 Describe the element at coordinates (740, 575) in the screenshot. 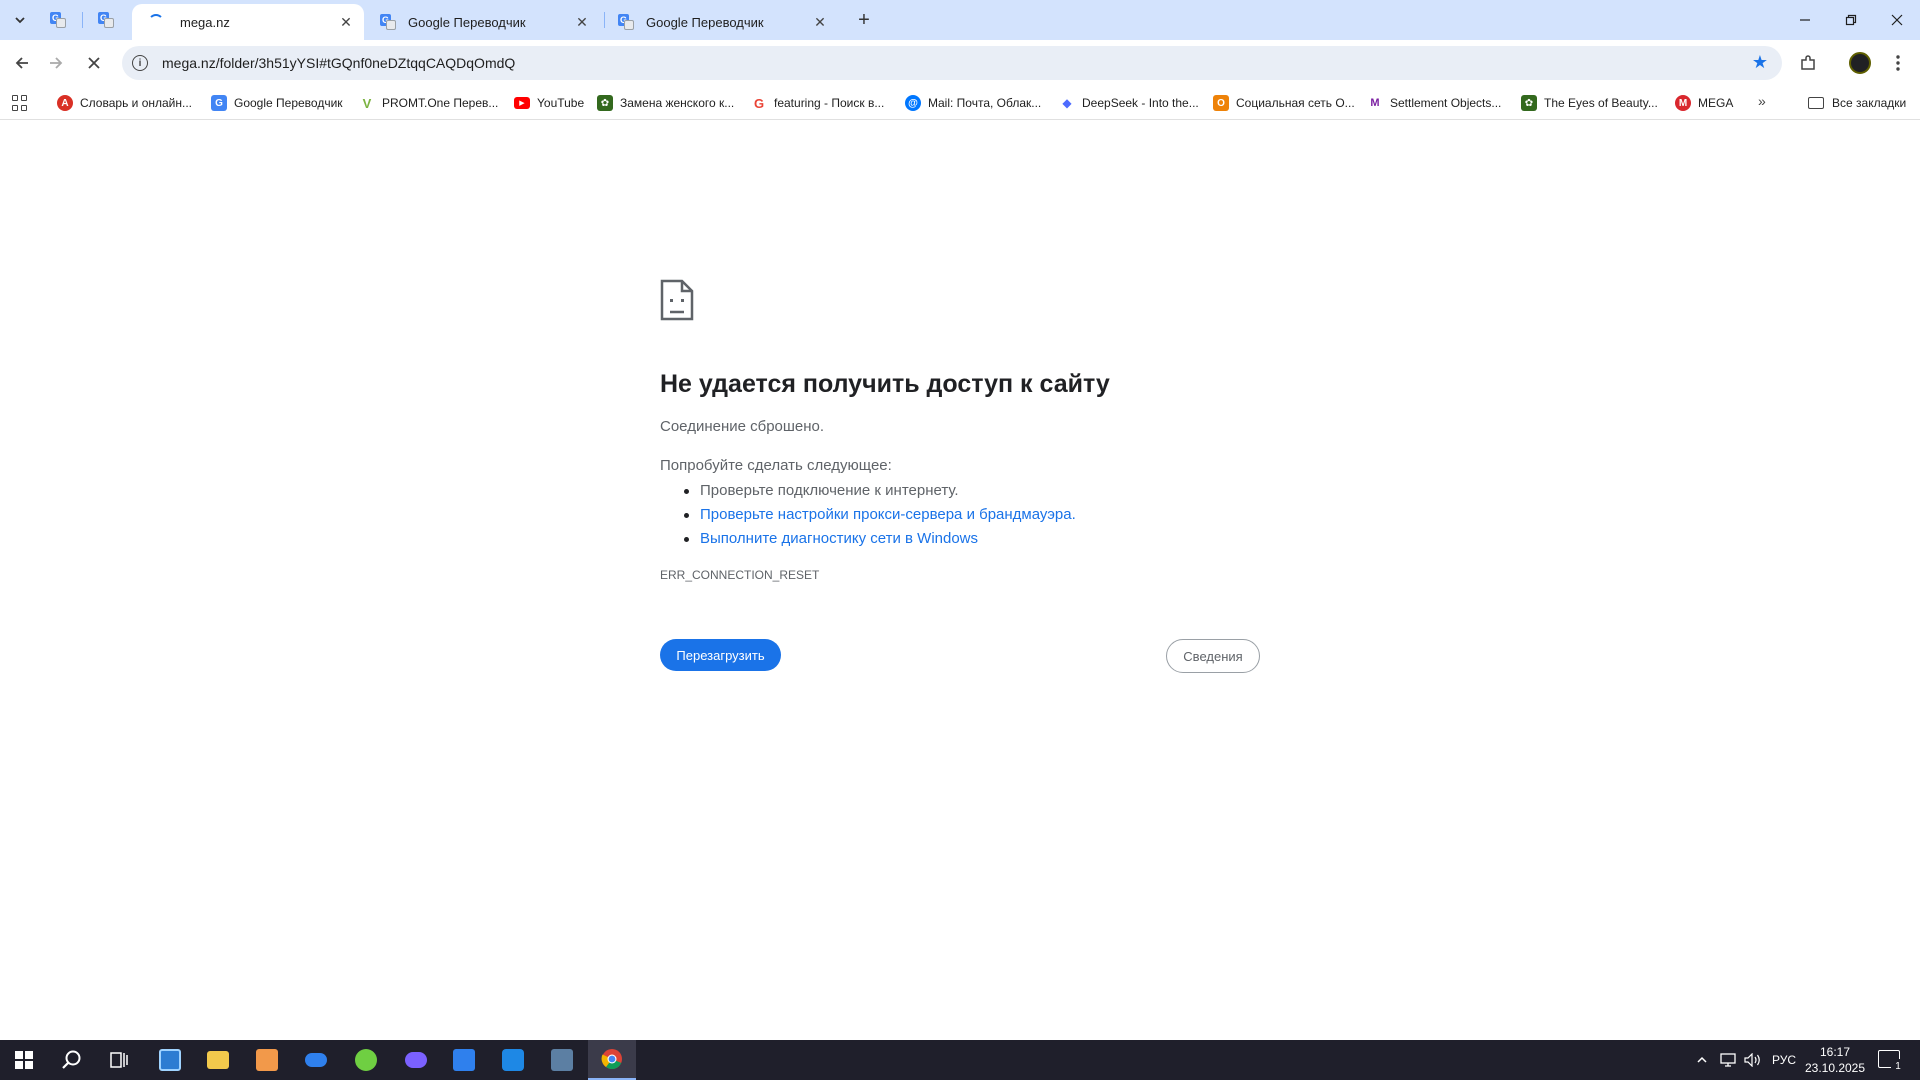

I see `error-code: ERR_CONNECTION_RESET` at that location.